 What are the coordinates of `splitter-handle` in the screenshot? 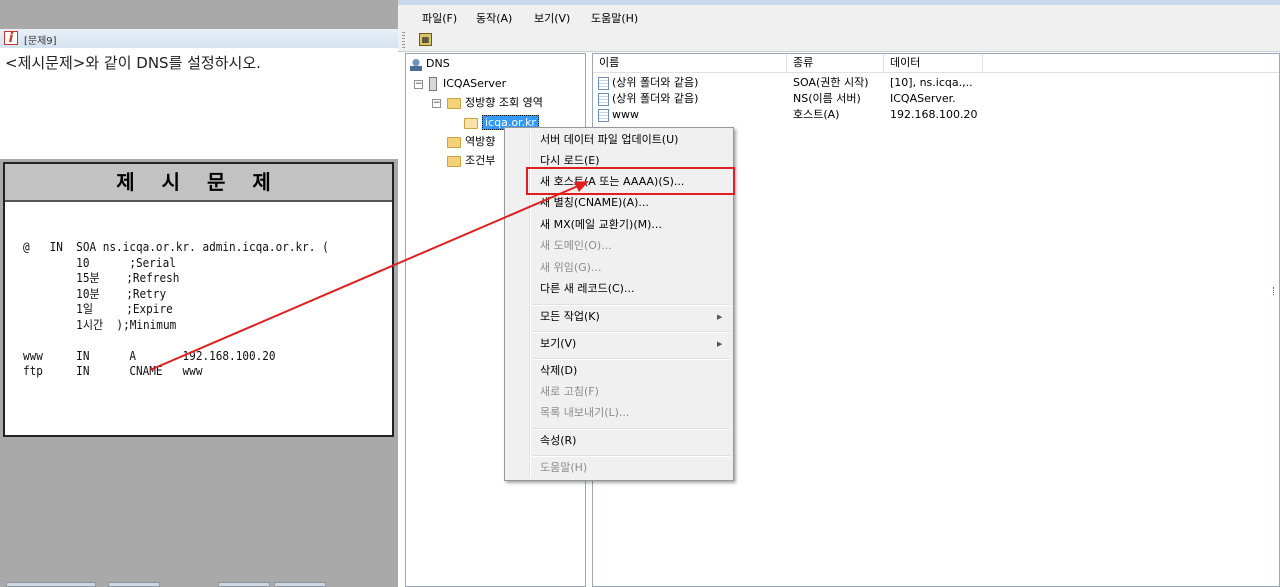 It's located at (1275, 291).